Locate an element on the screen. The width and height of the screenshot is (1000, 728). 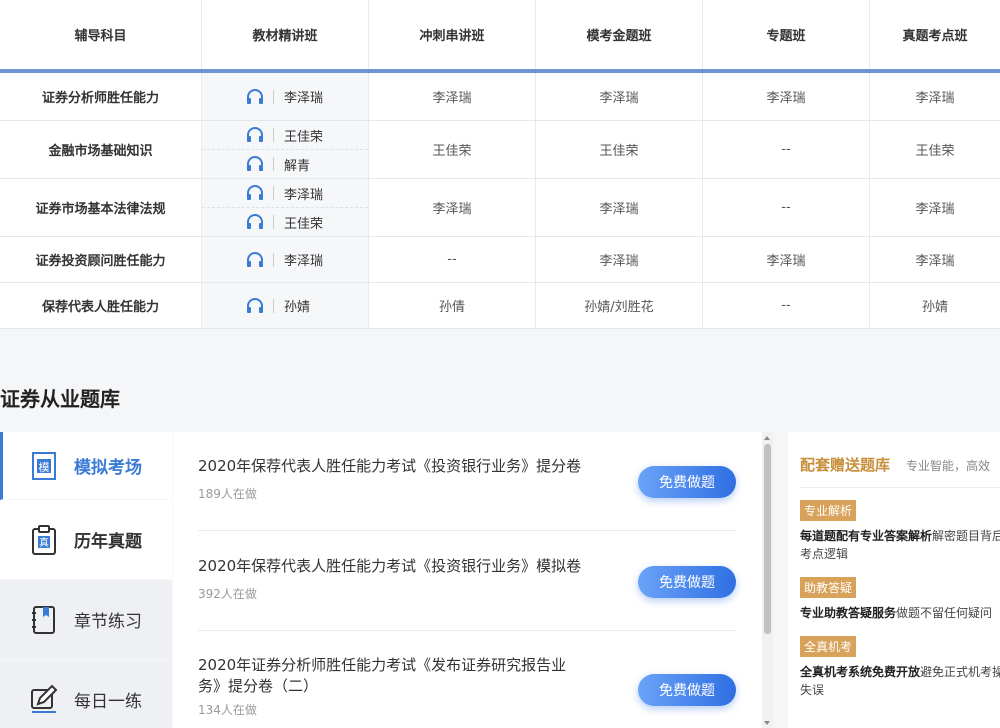
feature-text: 专业助教答疑服务做题不留任何疑问 is located at coordinates (896, 613).